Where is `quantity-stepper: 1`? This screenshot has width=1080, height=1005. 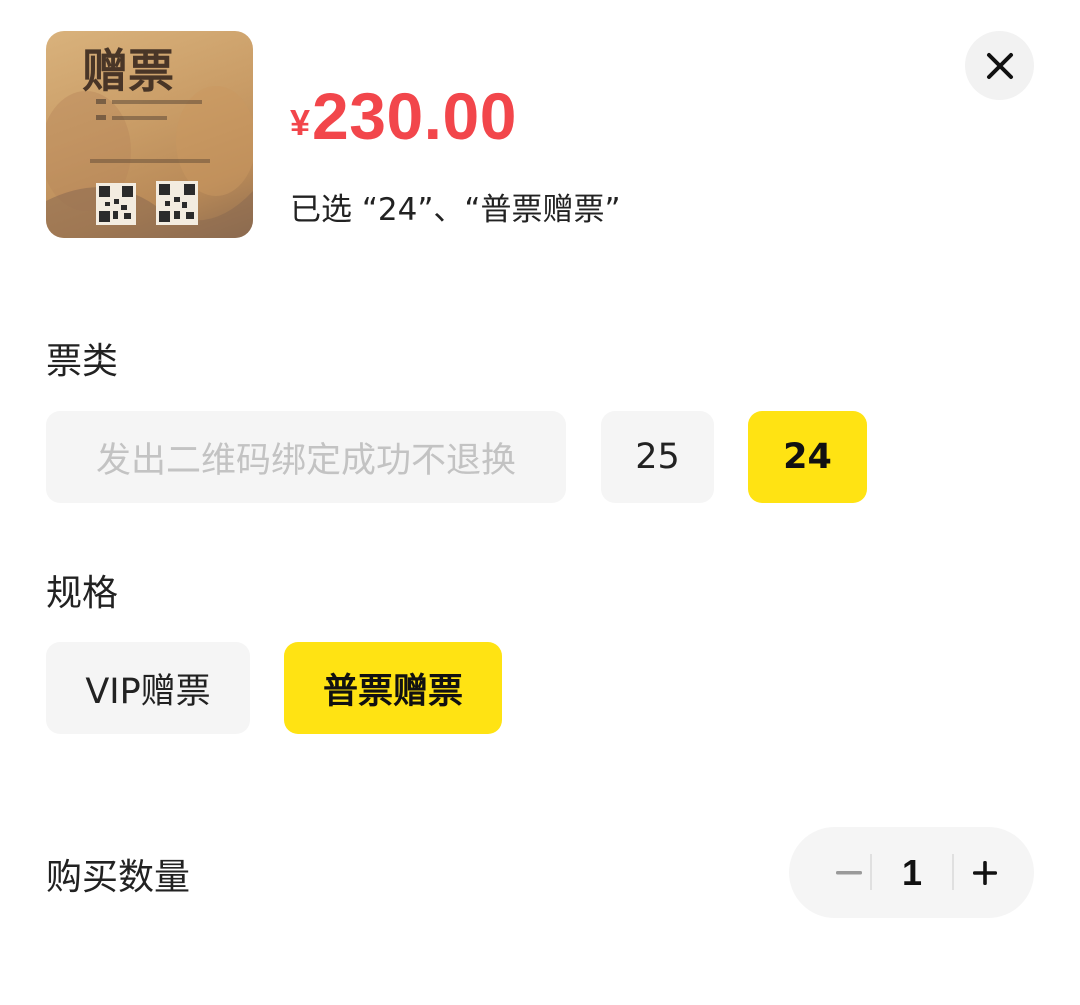 quantity-stepper: 1 is located at coordinates (911, 872).